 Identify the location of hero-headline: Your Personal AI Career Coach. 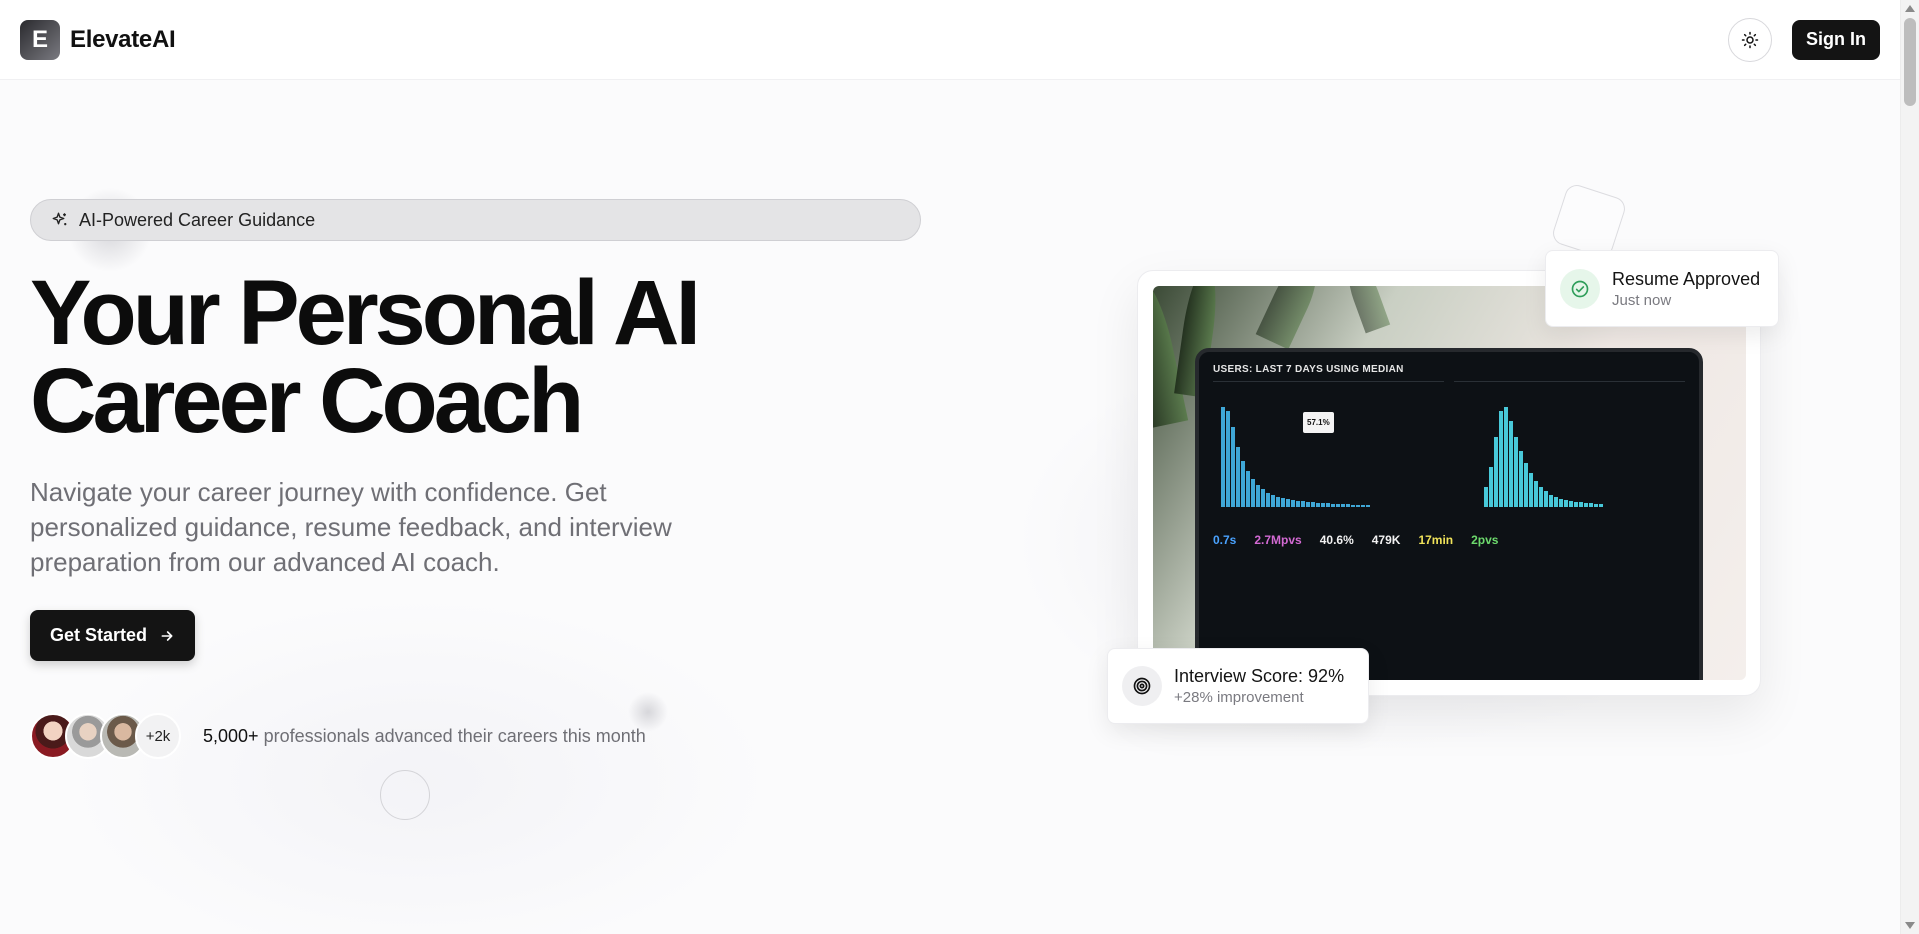
(410, 357).